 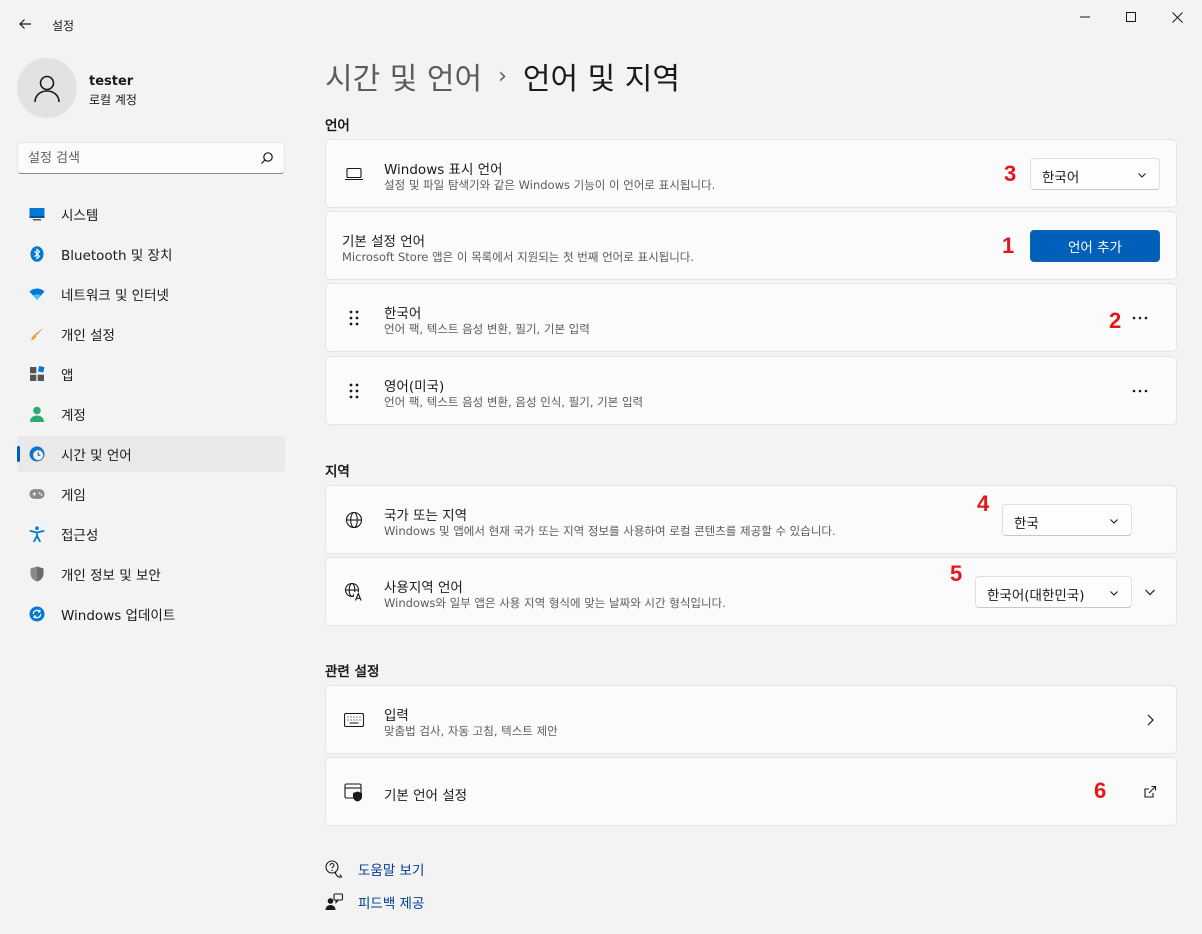 What do you see at coordinates (47, 88) in the screenshot?
I see `avatar` at bounding box center [47, 88].